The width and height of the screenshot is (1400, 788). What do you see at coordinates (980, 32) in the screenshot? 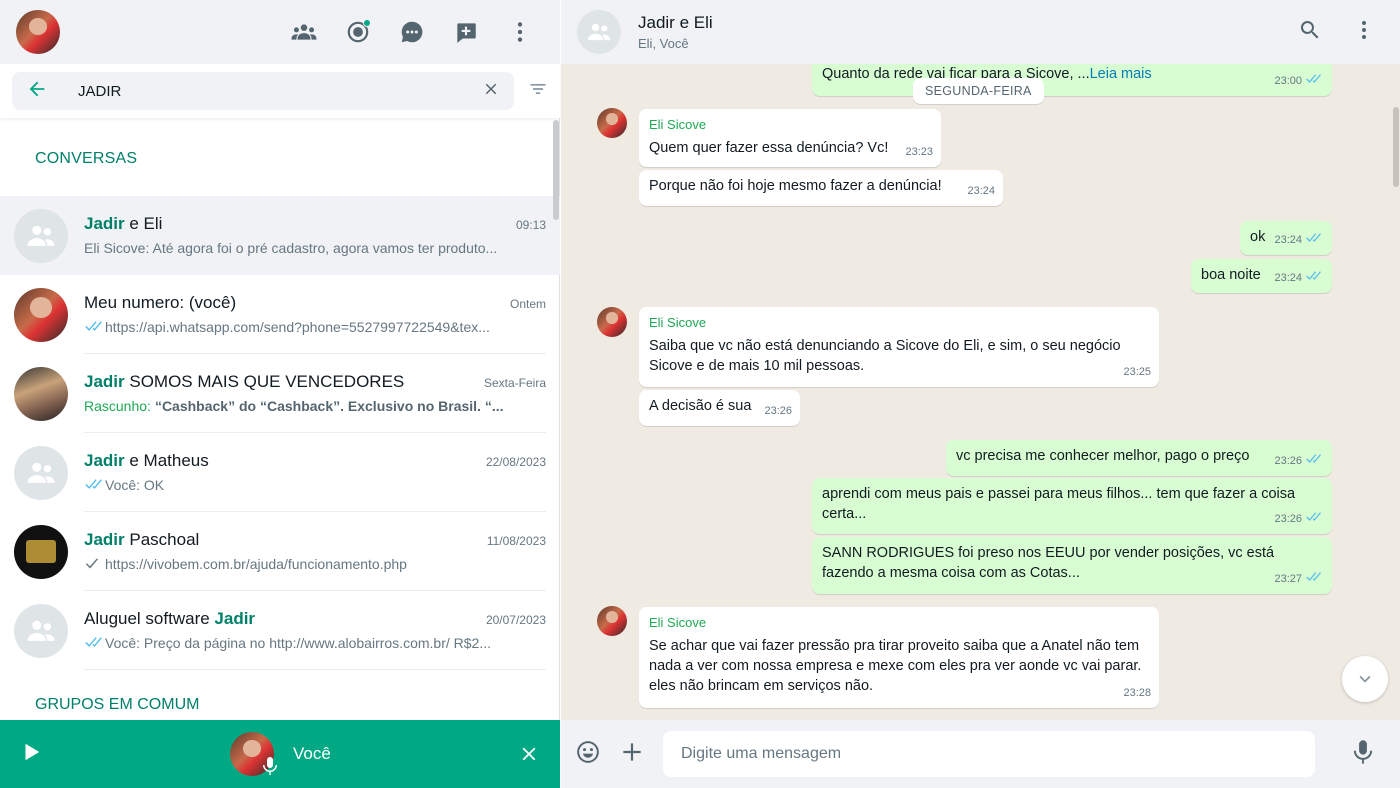
I see `conversation-header: Jadir e Eli Eli, Você` at bounding box center [980, 32].